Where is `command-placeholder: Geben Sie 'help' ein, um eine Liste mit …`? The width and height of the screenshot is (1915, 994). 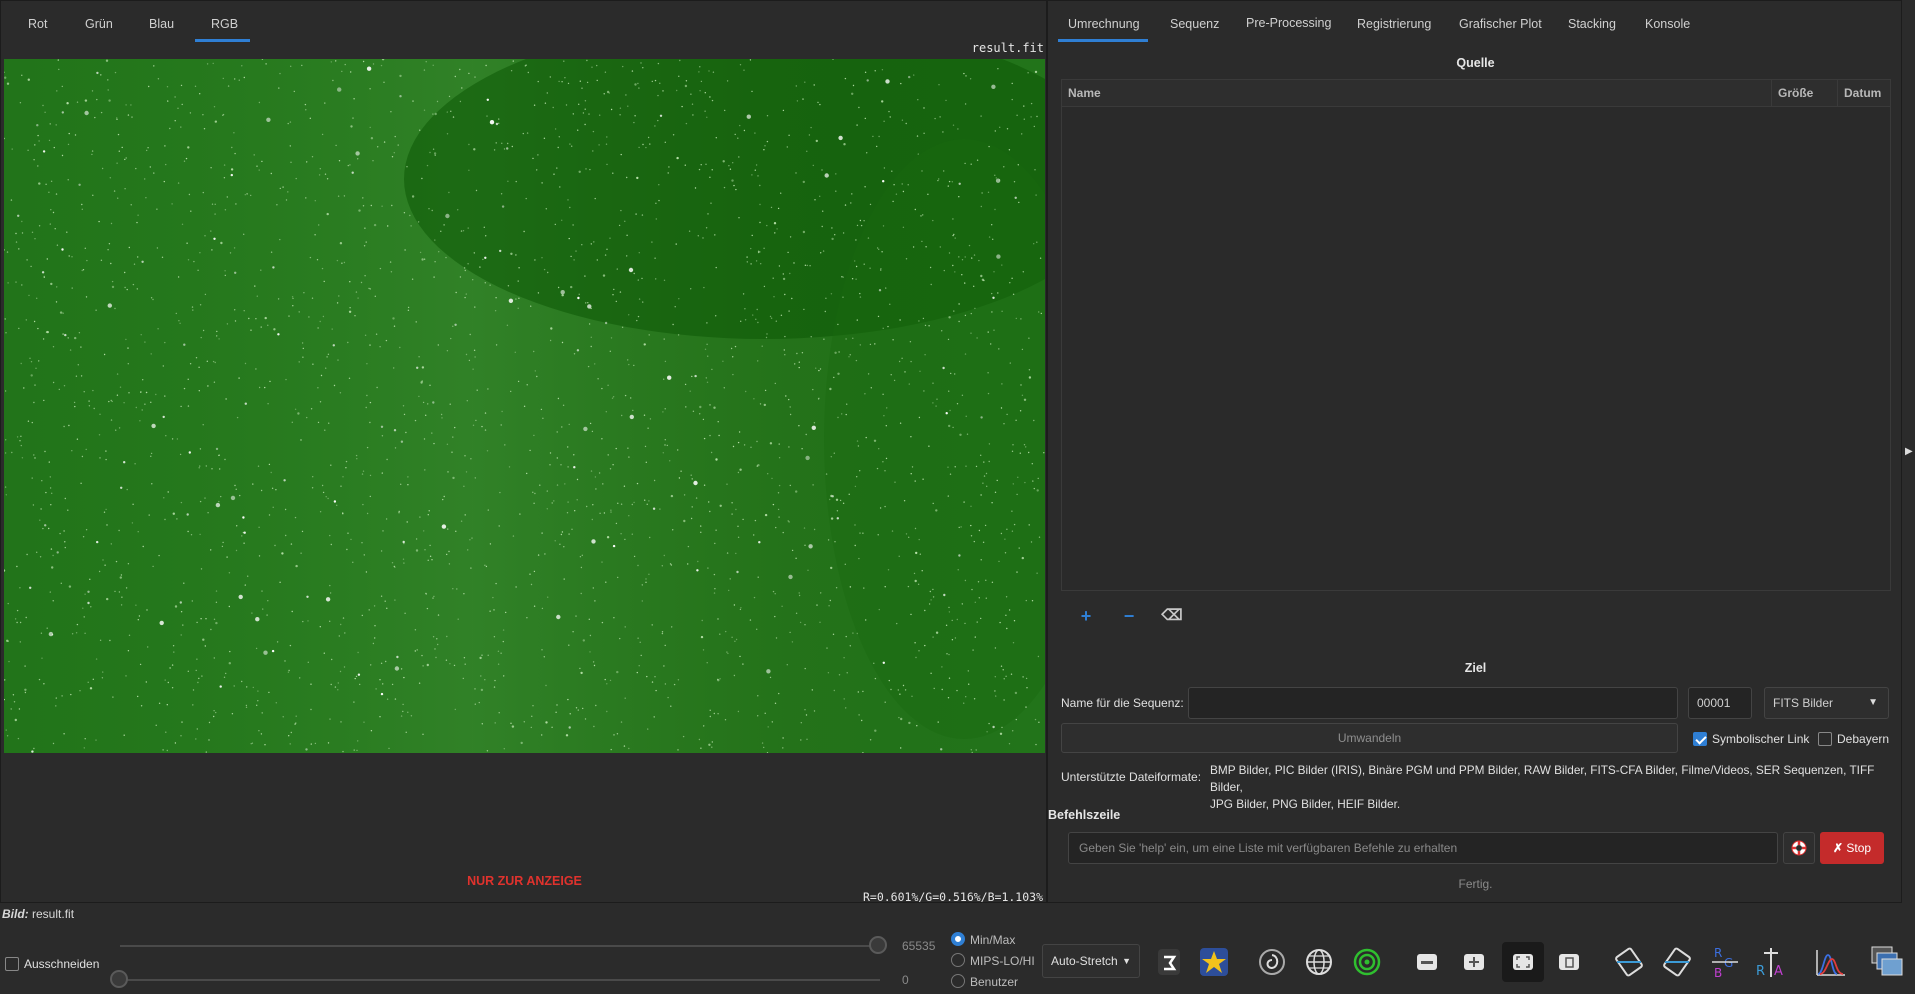
command-placeholder: Geben Sie 'help' ein, um eine Liste mit … is located at coordinates (1268, 848).